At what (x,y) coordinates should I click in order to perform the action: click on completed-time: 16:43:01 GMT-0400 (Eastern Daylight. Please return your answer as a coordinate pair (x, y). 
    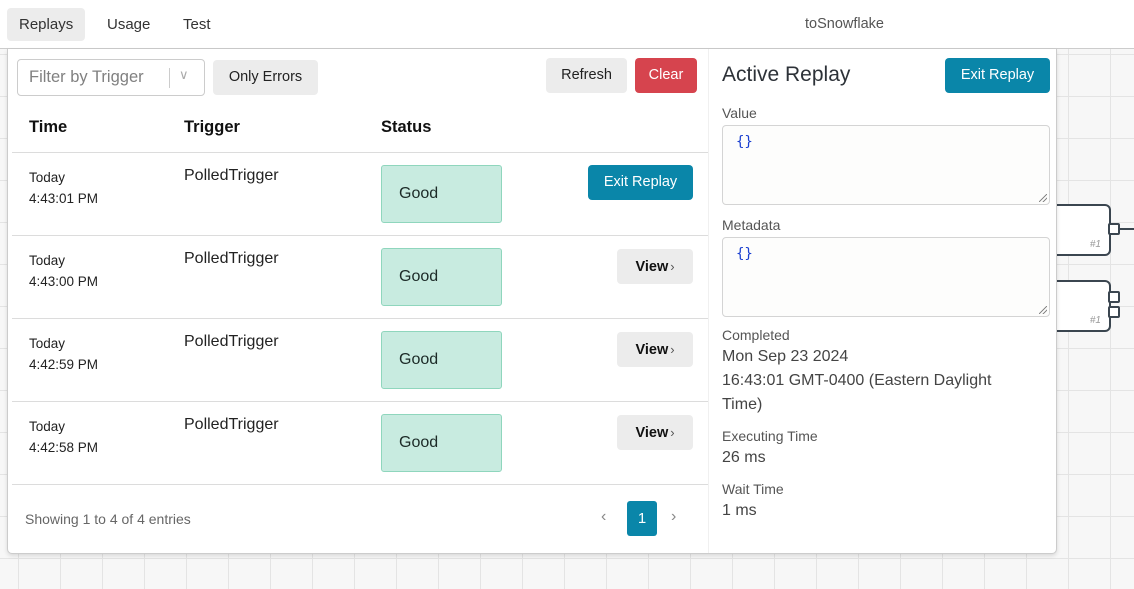
    Looking at the image, I should click on (857, 380).